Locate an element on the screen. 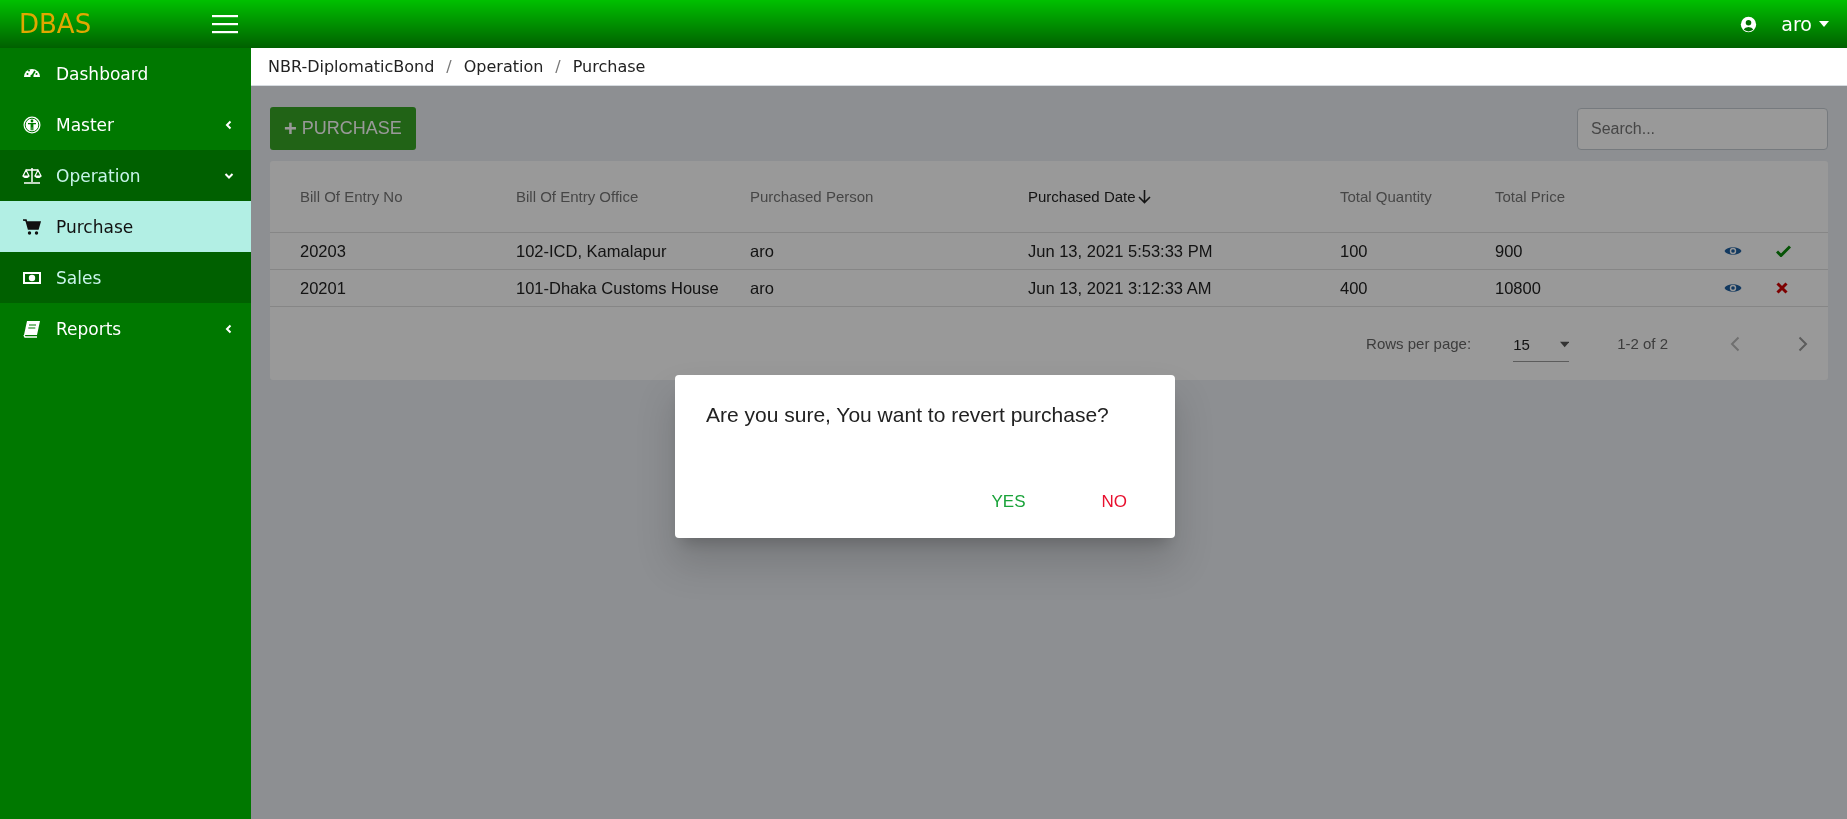 The height and width of the screenshot is (819, 1847). table-cell: 400 is located at coordinates (1354, 287).